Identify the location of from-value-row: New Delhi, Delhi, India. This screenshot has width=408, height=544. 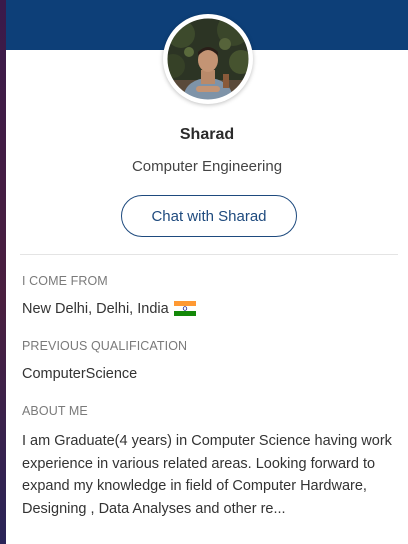
(109, 310).